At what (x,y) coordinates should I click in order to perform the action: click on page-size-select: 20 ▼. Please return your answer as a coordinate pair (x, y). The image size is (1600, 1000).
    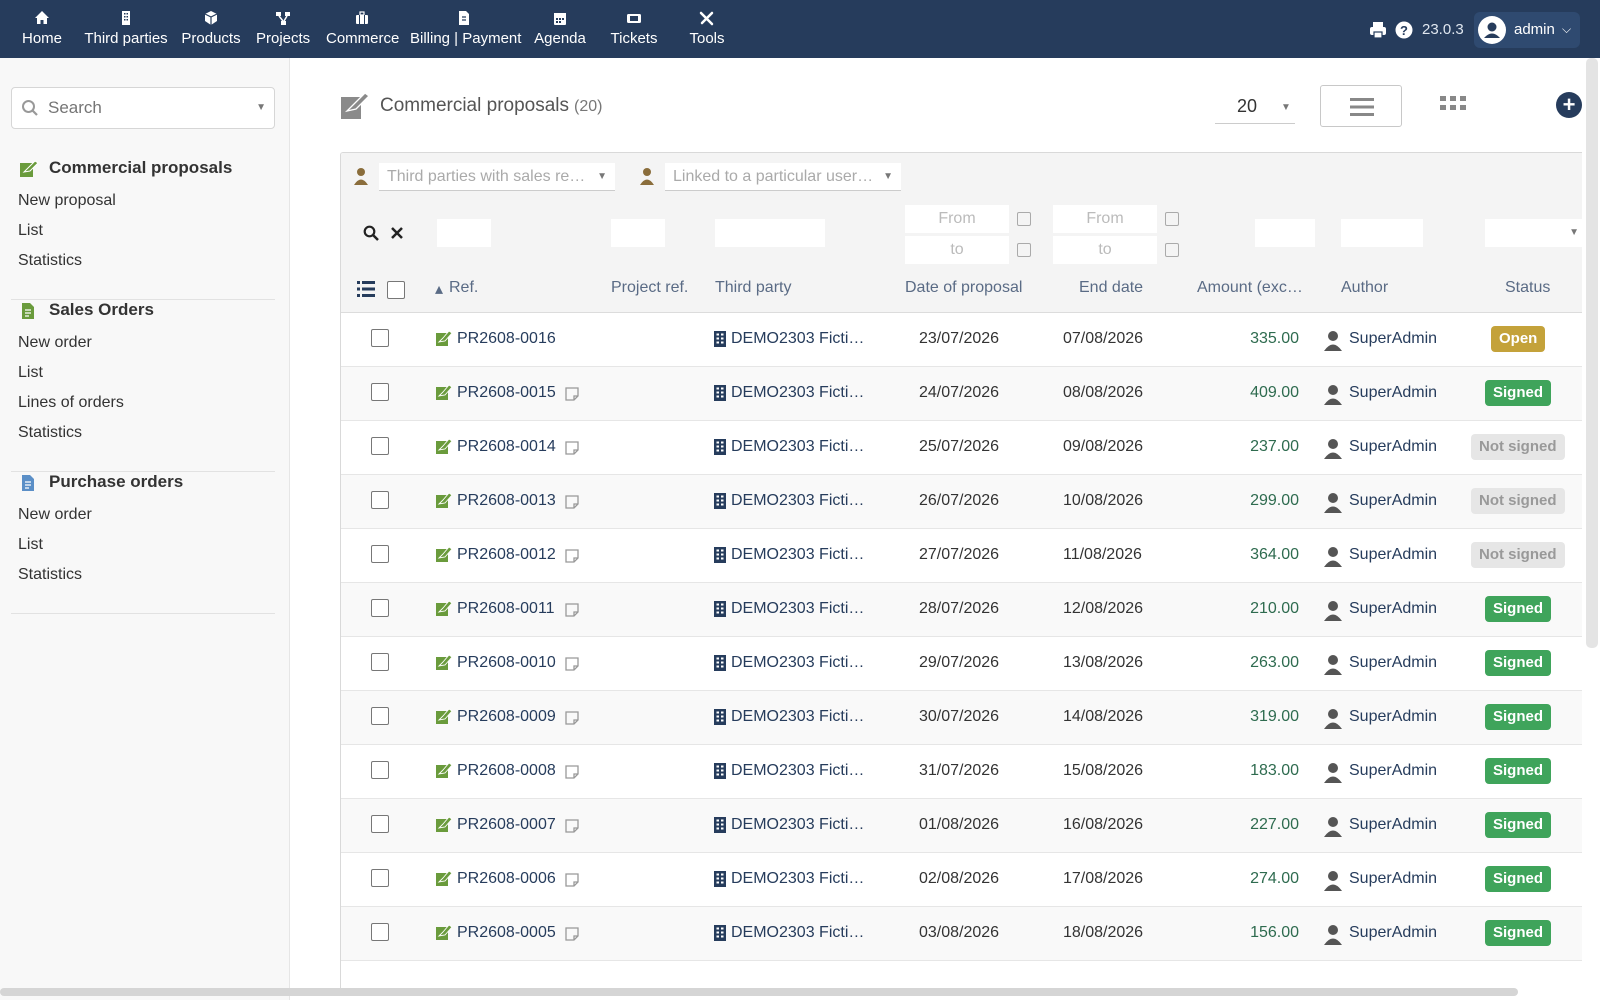
    Looking at the image, I should click on (1255, 106).